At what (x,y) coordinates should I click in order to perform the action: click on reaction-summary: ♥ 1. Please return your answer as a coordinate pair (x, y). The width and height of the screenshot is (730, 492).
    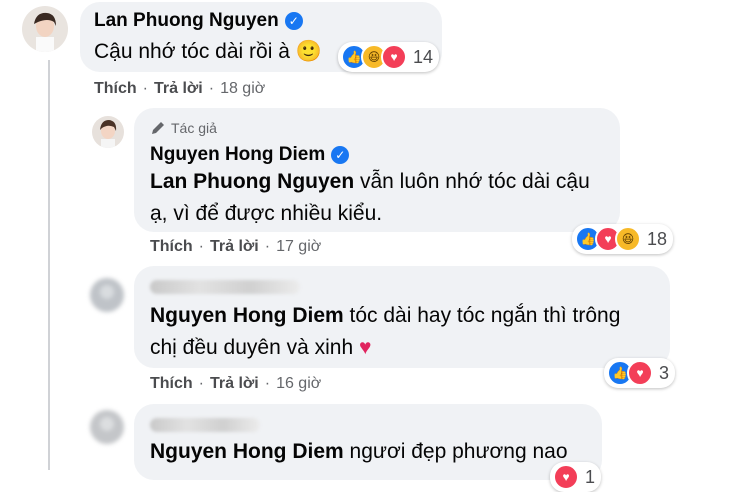
    Looking at the image, I should click on (576, 477).